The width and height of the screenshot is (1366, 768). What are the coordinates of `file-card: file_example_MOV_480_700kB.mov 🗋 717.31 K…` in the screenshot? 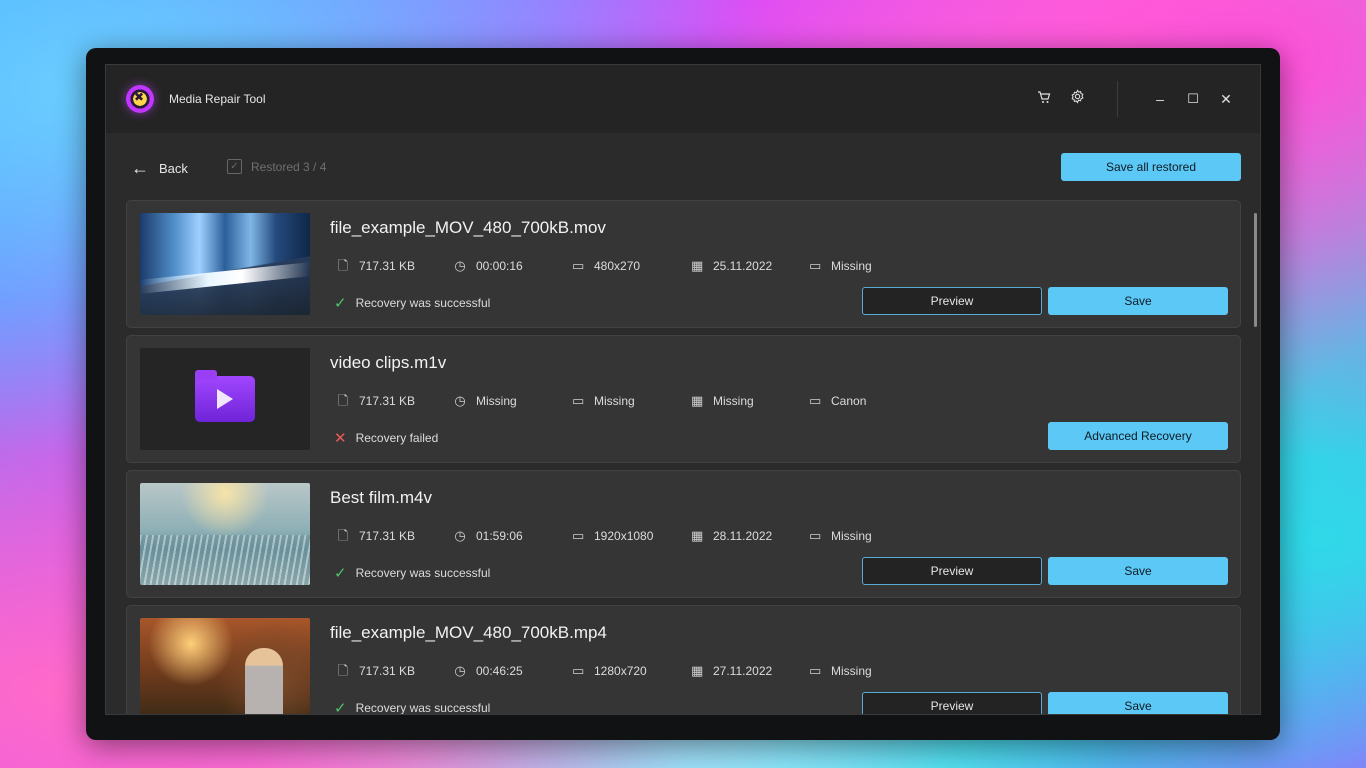 It's located at (683, 264).